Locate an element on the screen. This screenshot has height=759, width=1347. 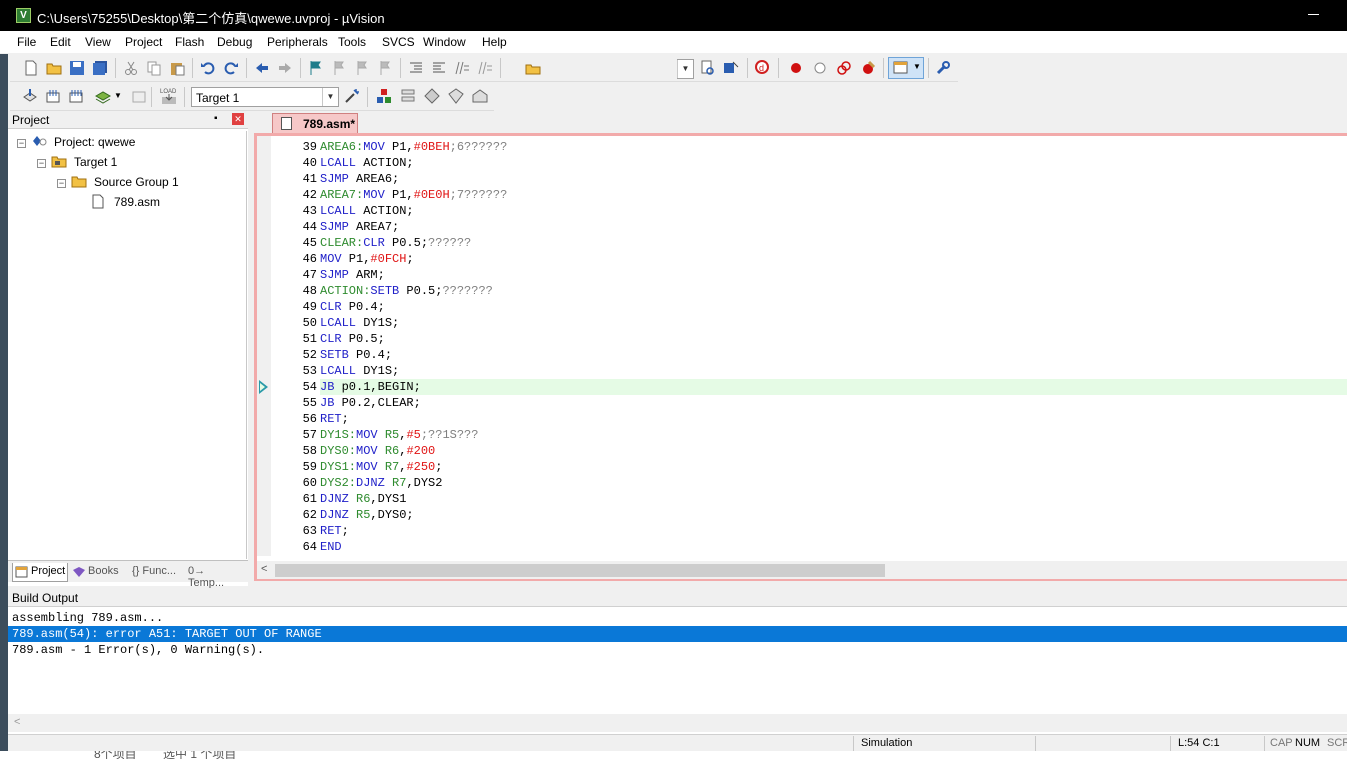
code-line: AREA7:MOV P1,#0E0H;7?????? is located at coordinates (833, 195).